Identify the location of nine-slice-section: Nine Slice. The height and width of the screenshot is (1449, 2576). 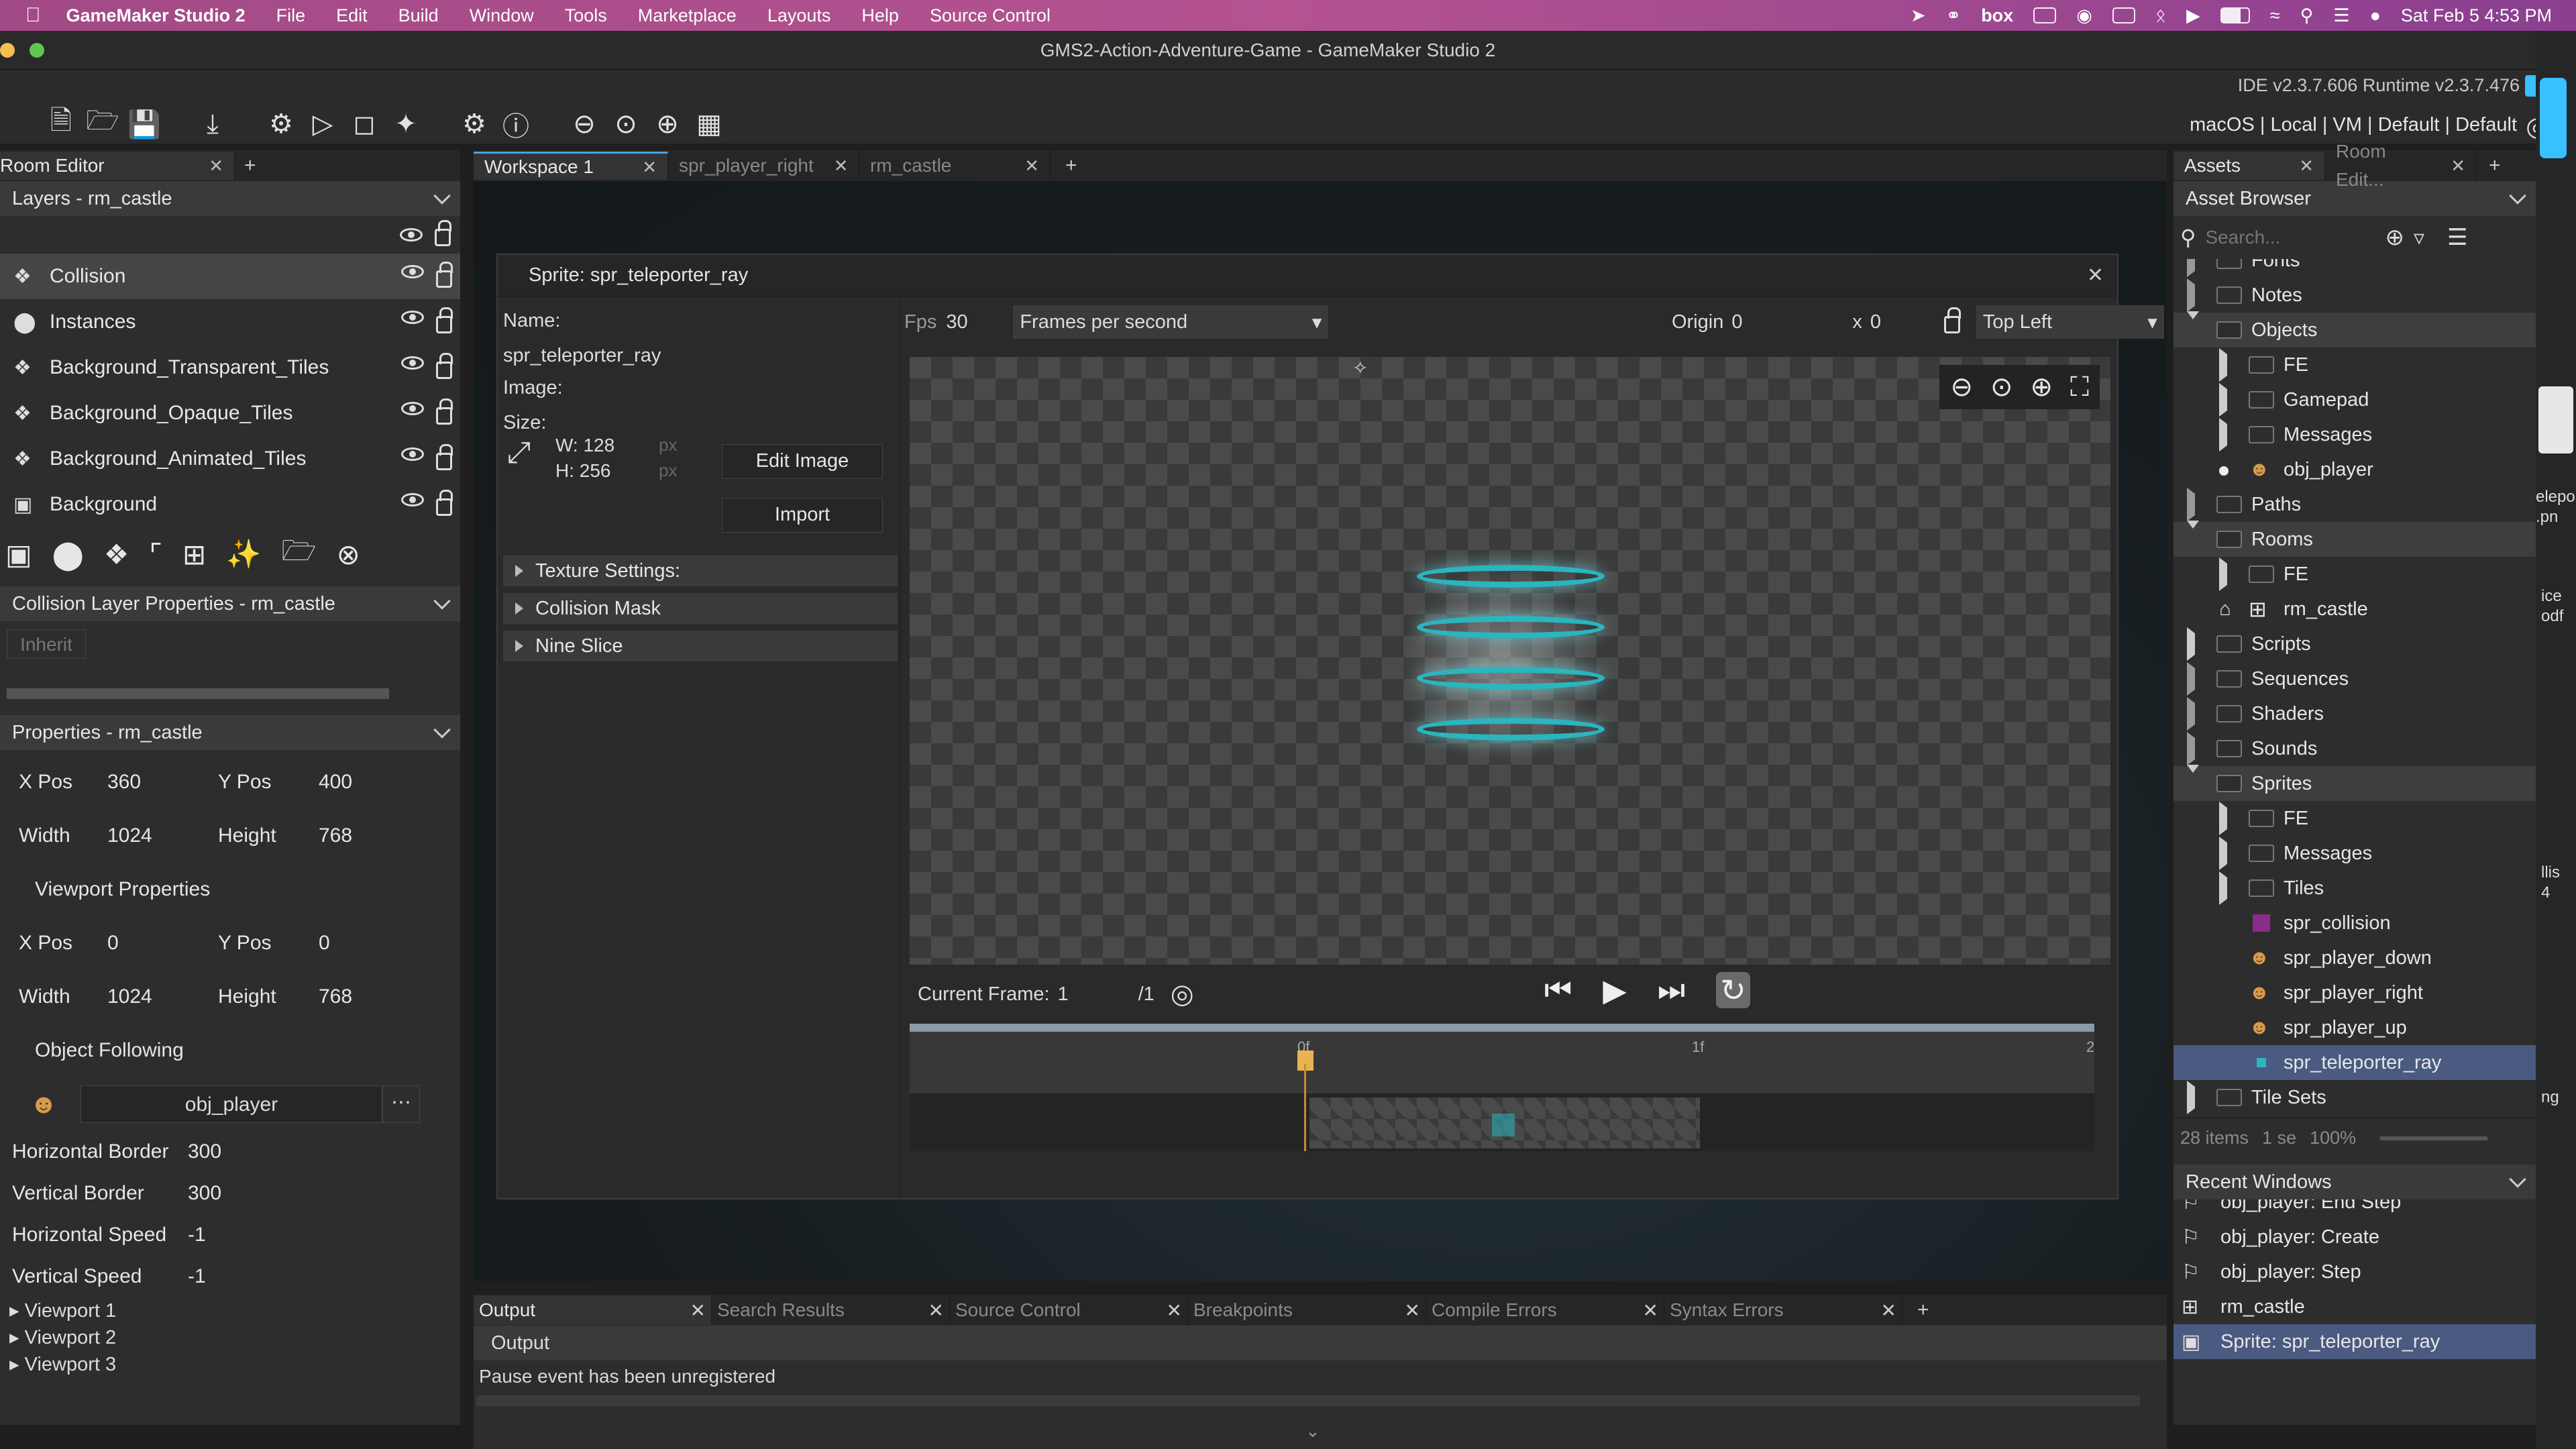
(700, 646).